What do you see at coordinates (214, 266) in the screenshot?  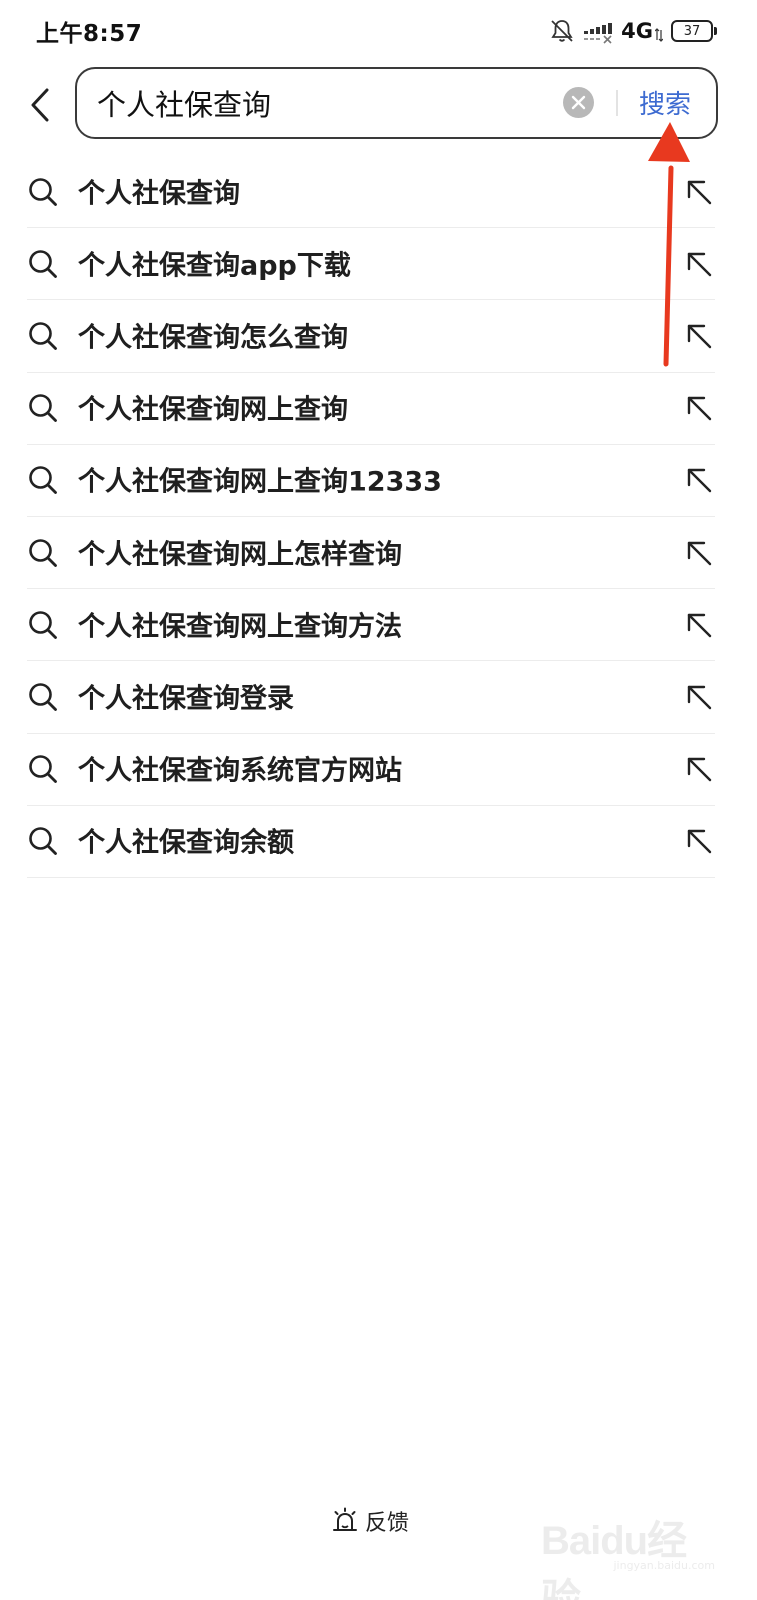 I see `suggestion-text: 个人社保查询app下载` at bounding box center [214, 266].